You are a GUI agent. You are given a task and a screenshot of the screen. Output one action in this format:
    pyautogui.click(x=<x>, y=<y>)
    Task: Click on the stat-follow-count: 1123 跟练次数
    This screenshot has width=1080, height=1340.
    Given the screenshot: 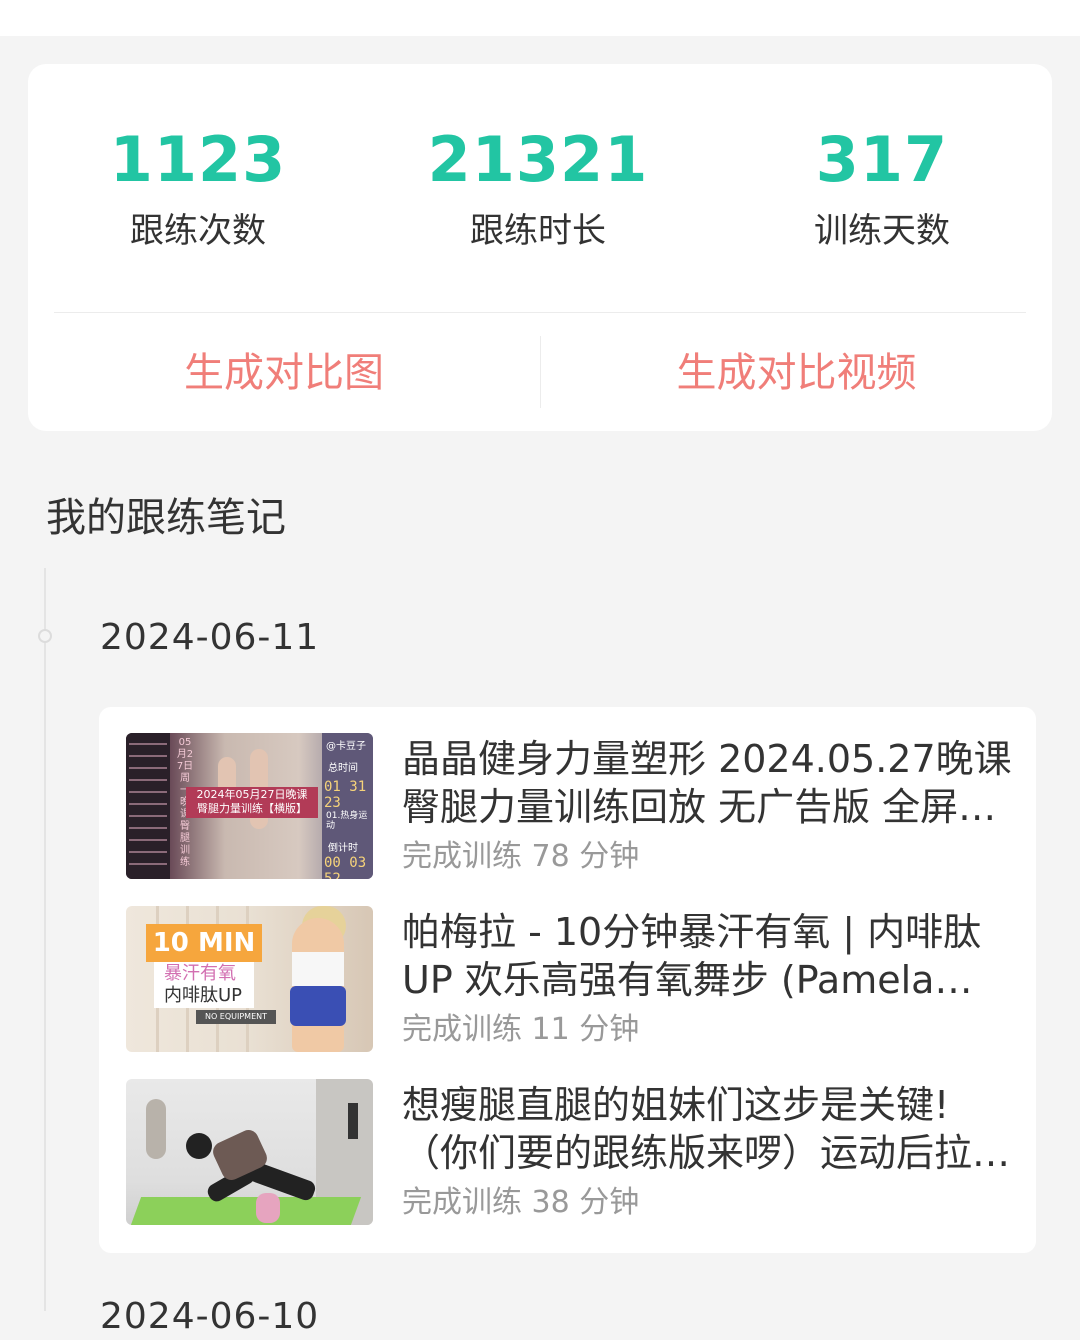 What is the action you would take?
    pyautogui.click(x=198, y=189)
    